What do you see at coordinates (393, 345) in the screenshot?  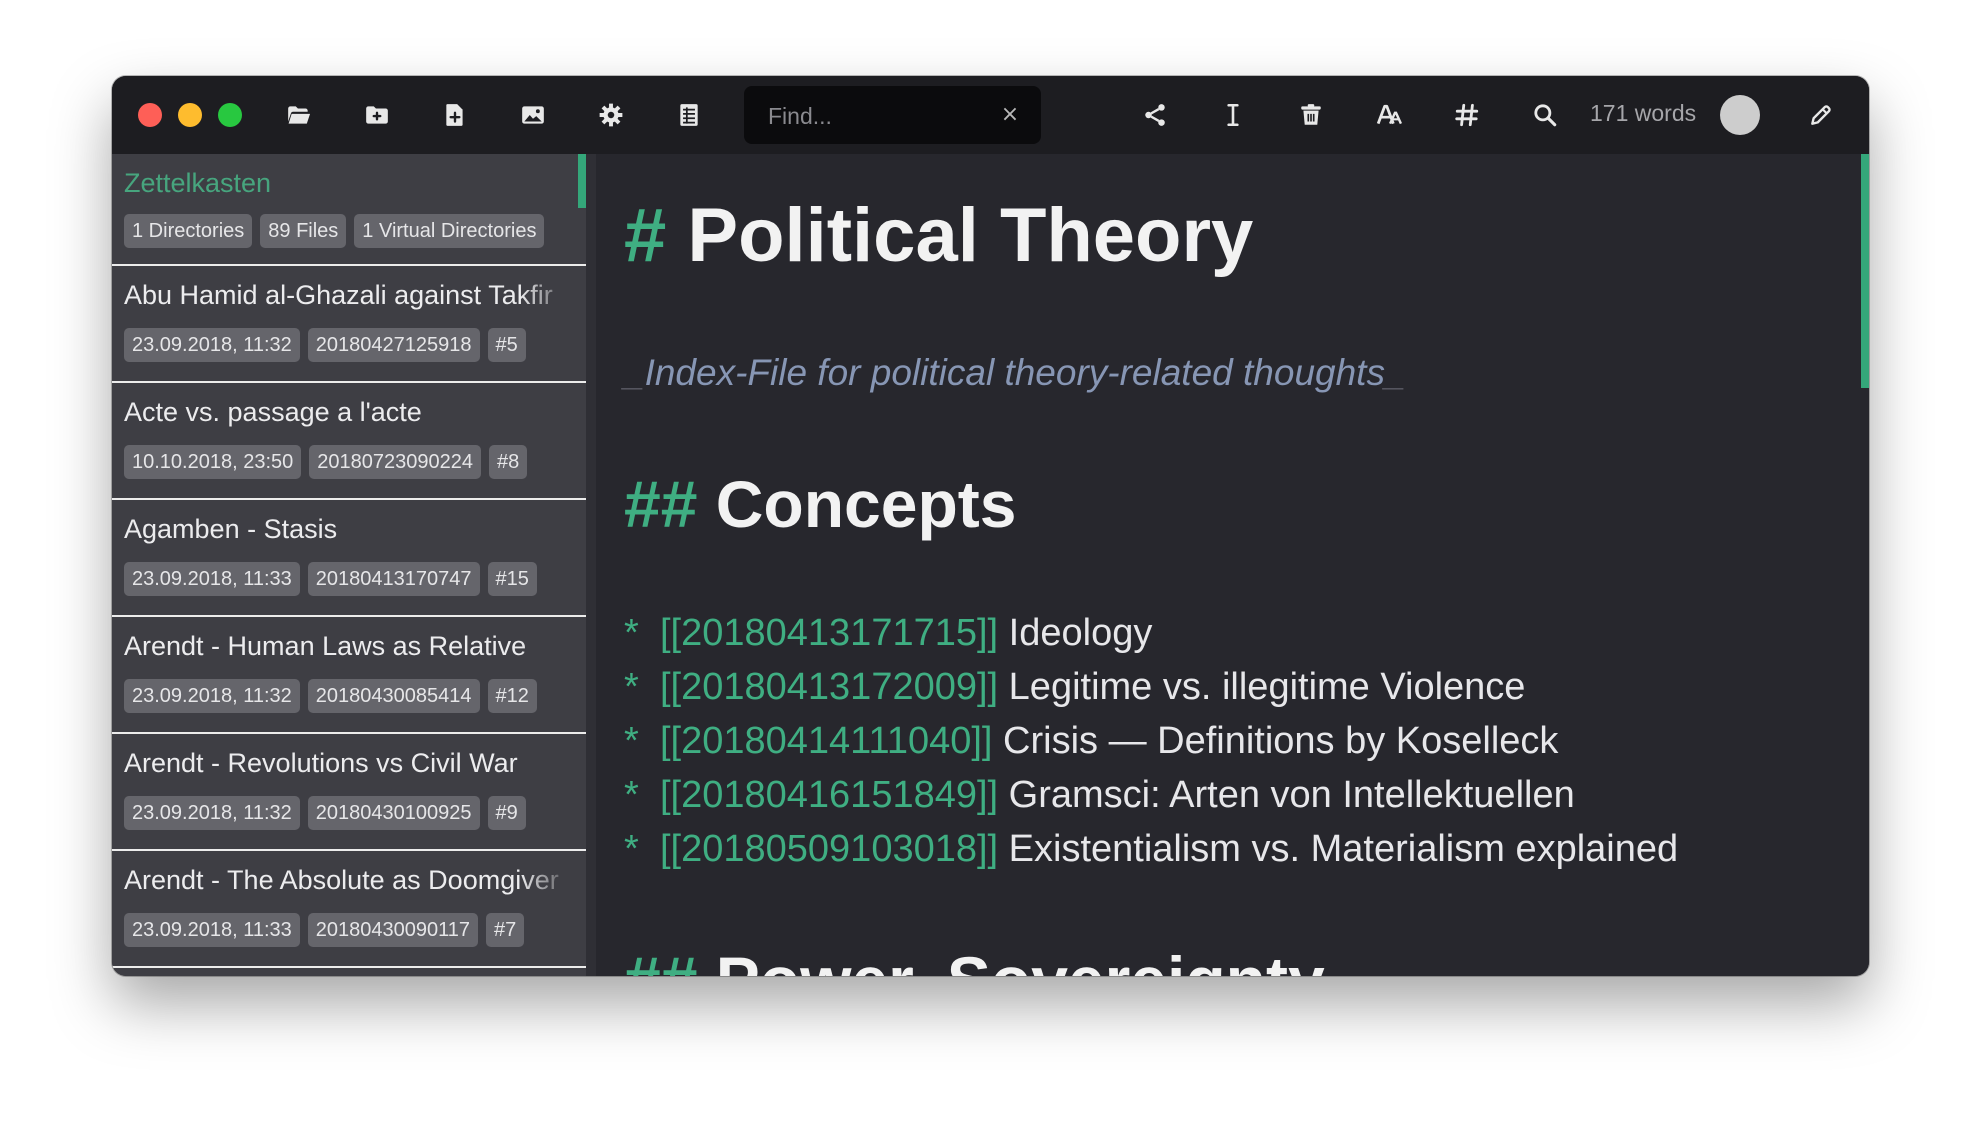 I see `file-id: 20180427125918` at bounding box center [393, 345].